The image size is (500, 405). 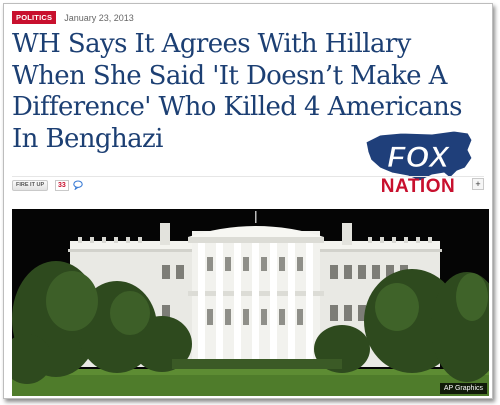 I want to click on article-meta: POLITICS January 23, 2013, so click(x=73, y=17).